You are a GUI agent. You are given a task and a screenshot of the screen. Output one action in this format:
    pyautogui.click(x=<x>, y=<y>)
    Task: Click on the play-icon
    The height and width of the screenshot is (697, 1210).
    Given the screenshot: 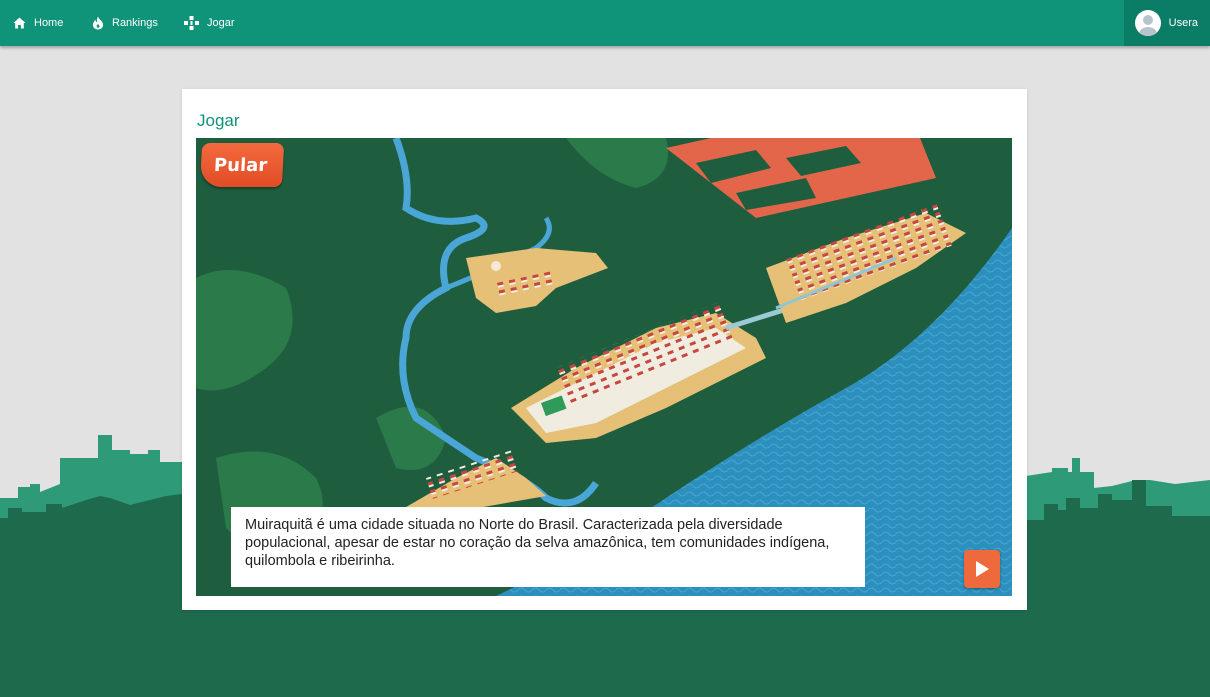 What is the action you would take?
    pyautogui.click(x=982, y=569)
    